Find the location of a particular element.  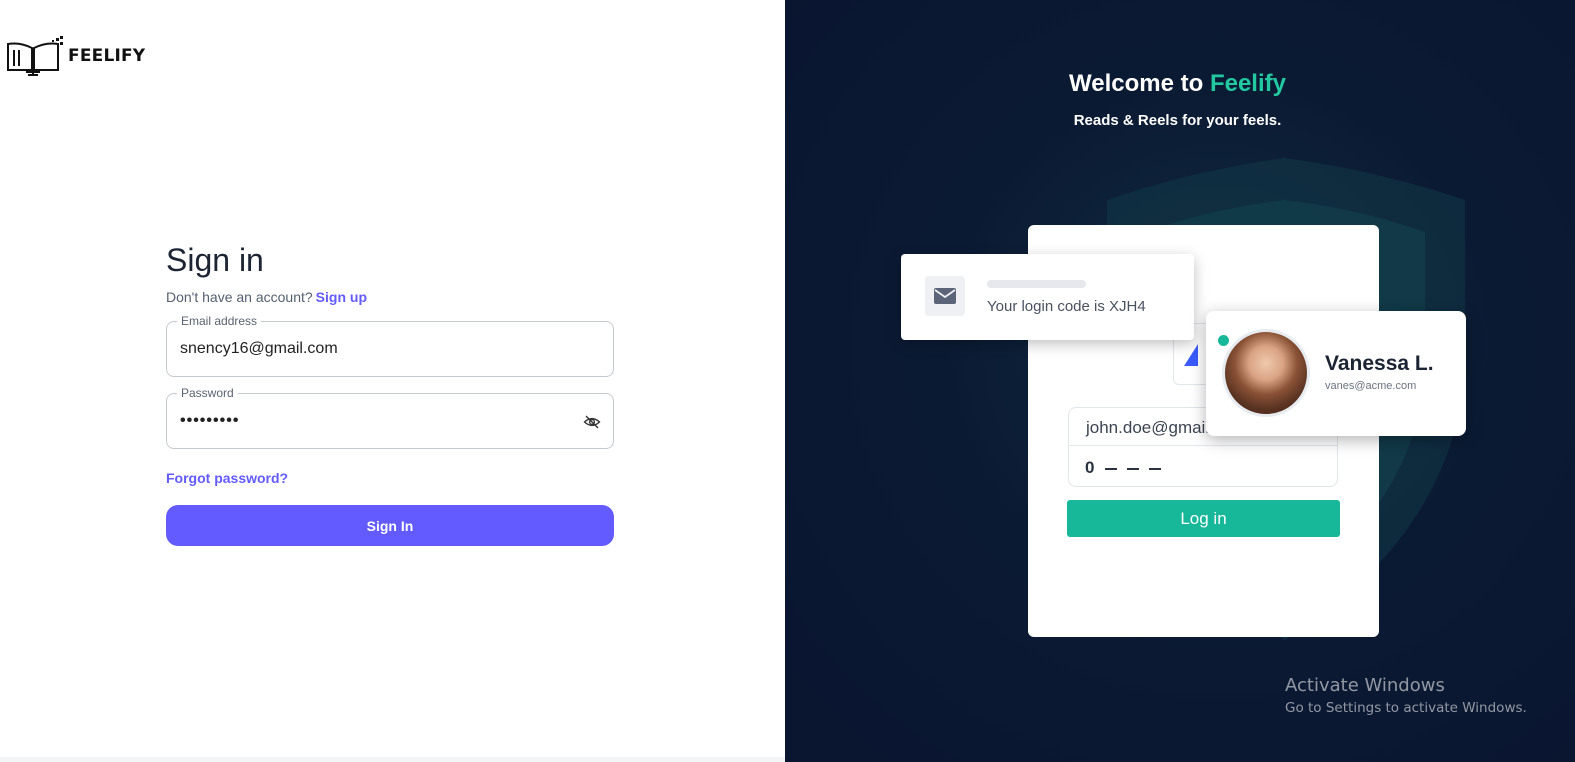

email-value: snency16@gmail.com is located at coordinates (259, 349).